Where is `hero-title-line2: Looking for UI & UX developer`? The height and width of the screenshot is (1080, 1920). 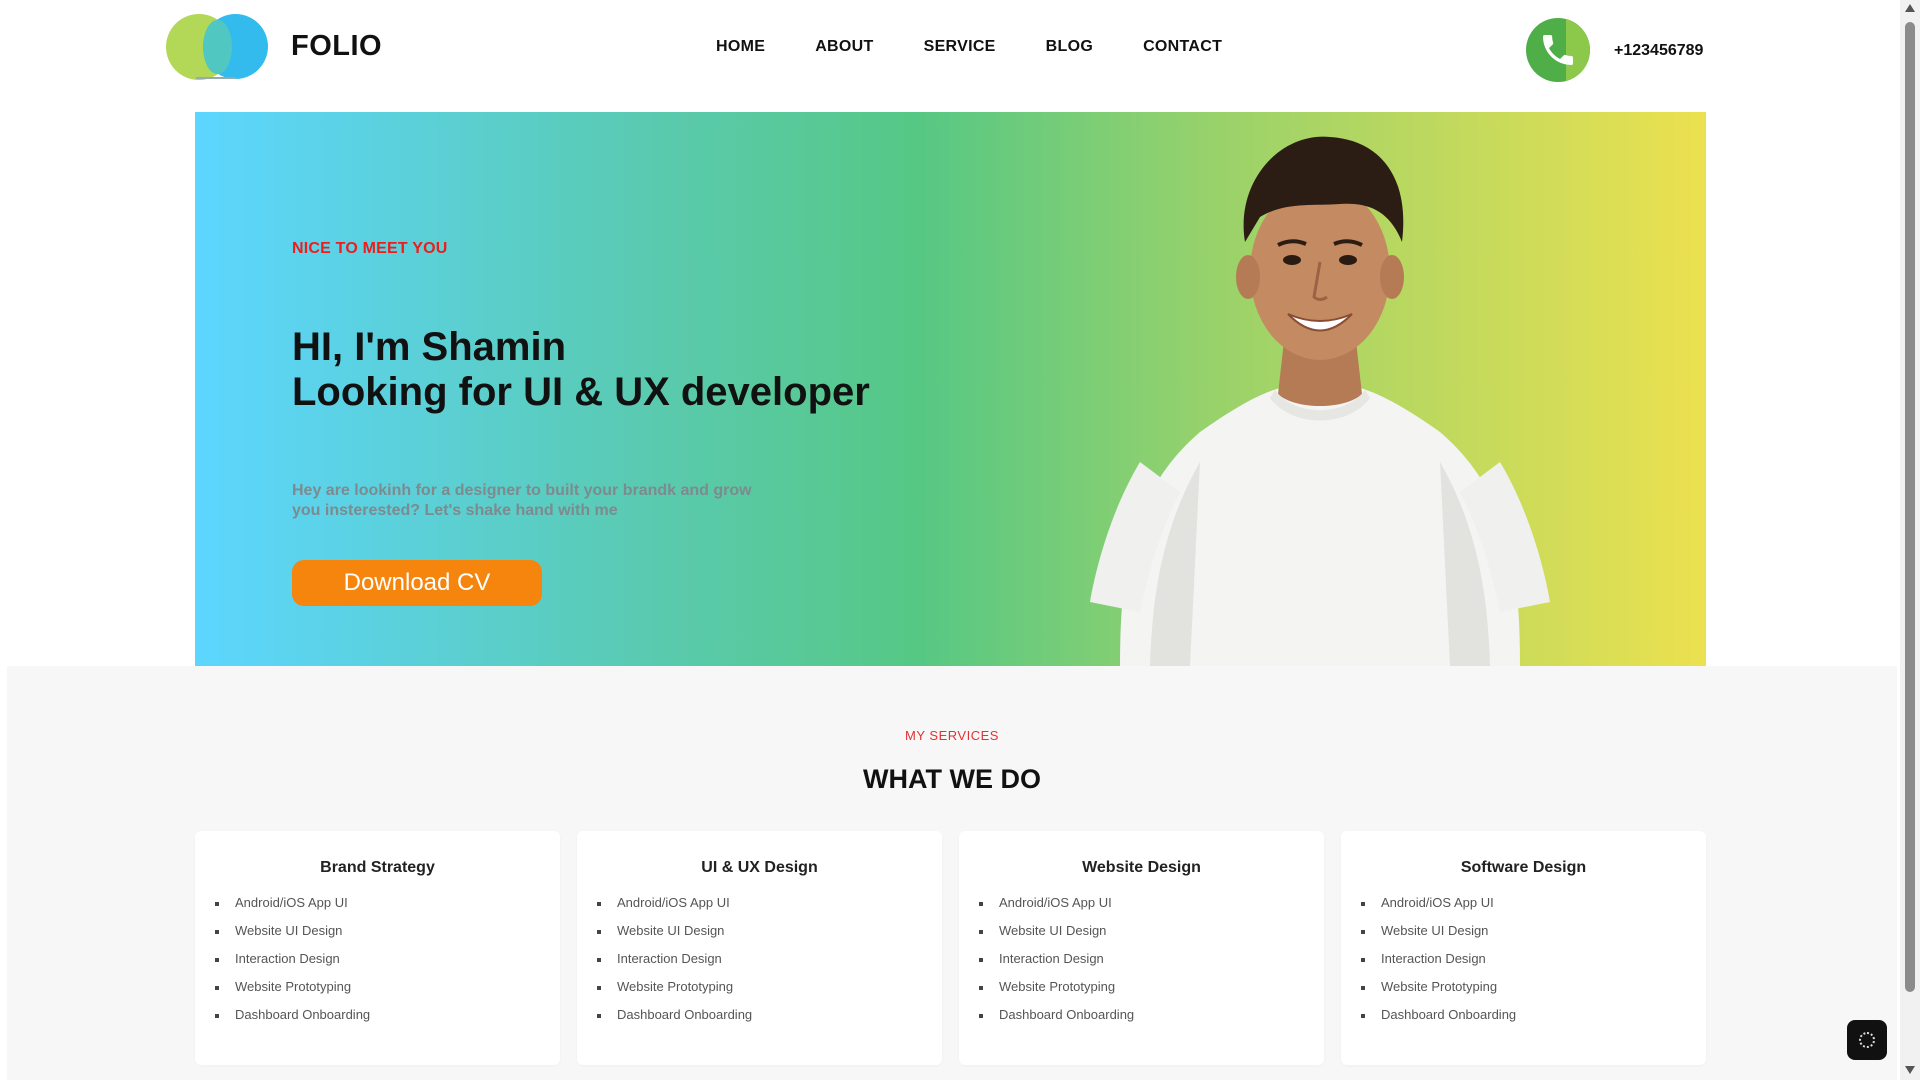
hero-title-line2: Looking for UI & UX developer is located at coordinates (581, 392).